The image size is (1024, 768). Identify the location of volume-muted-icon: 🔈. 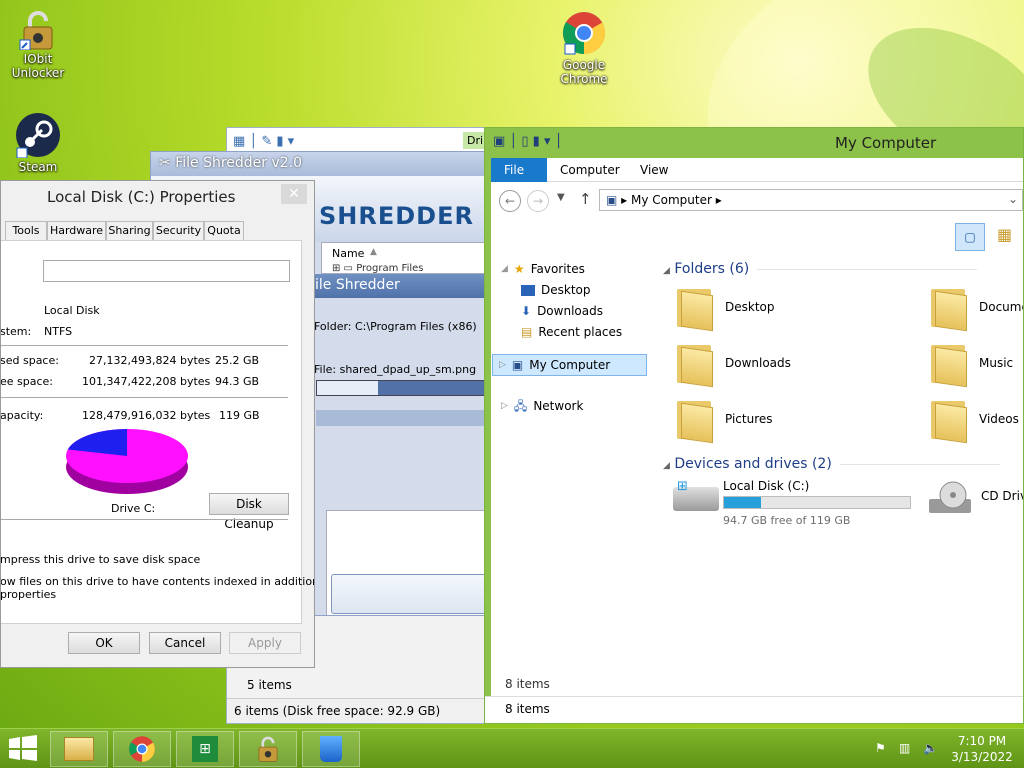
(931, 749).